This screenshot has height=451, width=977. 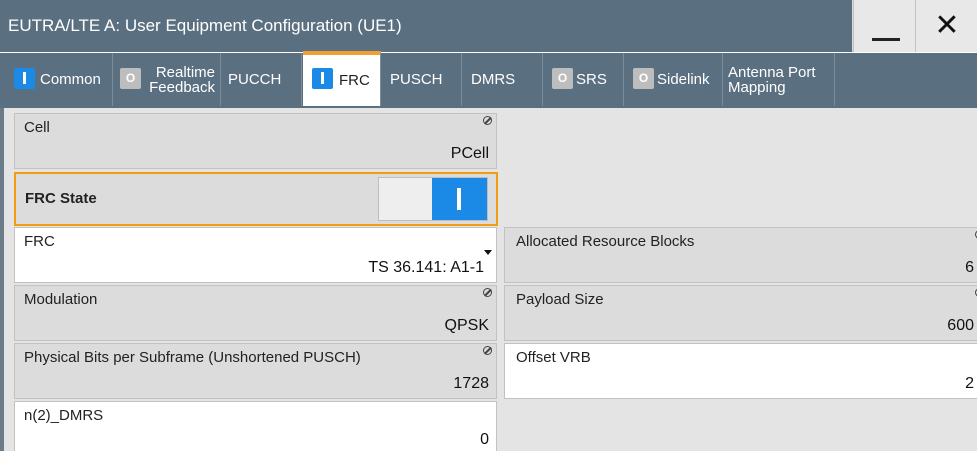 I want to click on field-label: Modulation, so click(x=61, y=299).